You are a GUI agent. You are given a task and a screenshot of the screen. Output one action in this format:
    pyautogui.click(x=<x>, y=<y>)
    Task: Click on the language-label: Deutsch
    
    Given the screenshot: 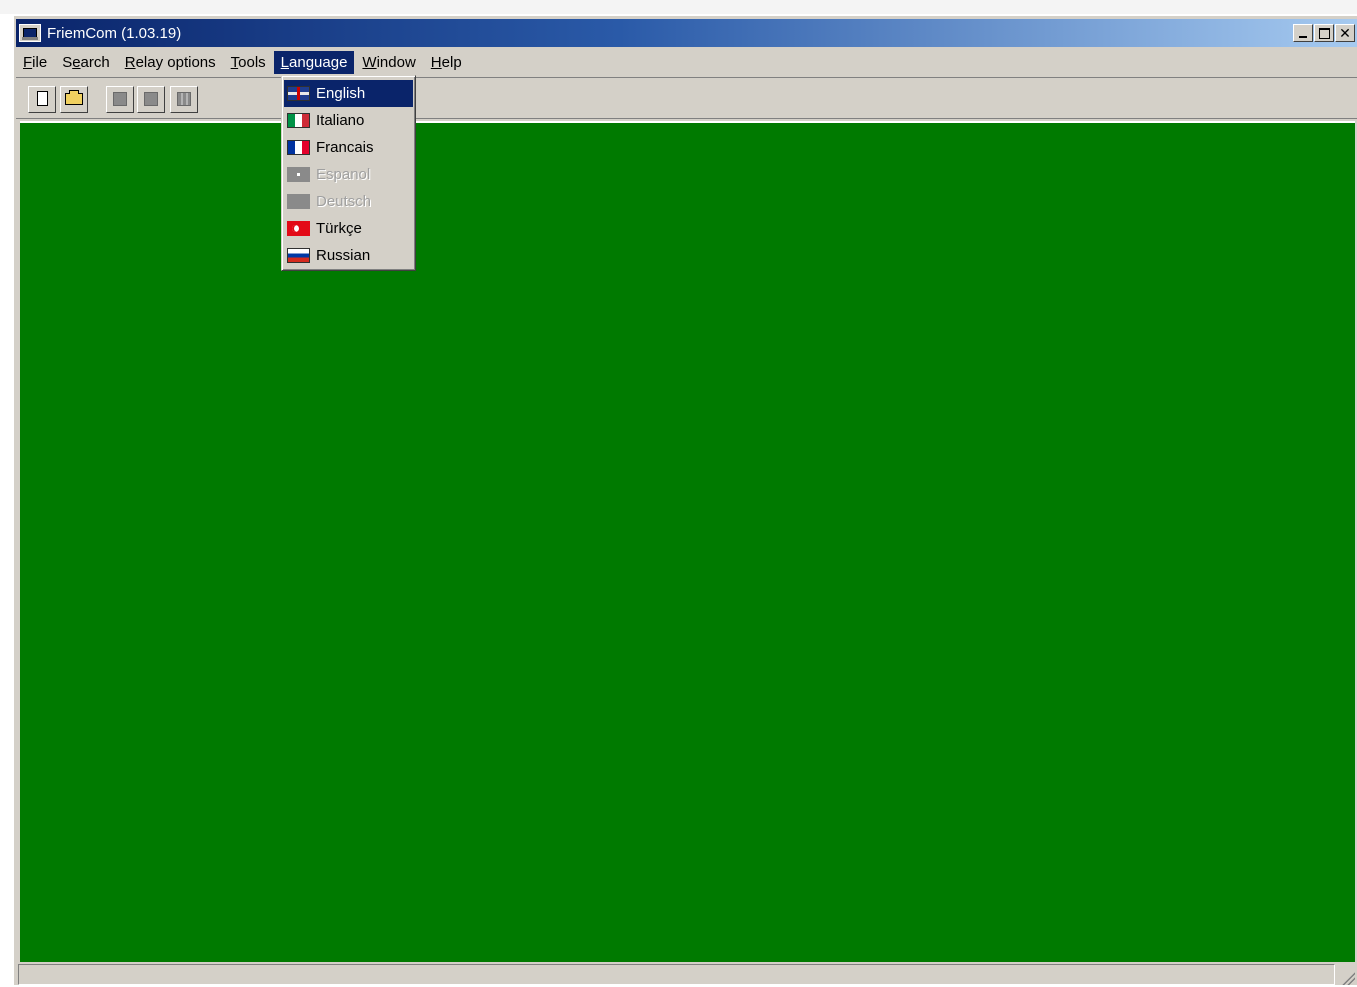 What is the action you would take?
    pyautogui.click(x=344, y=201)
    